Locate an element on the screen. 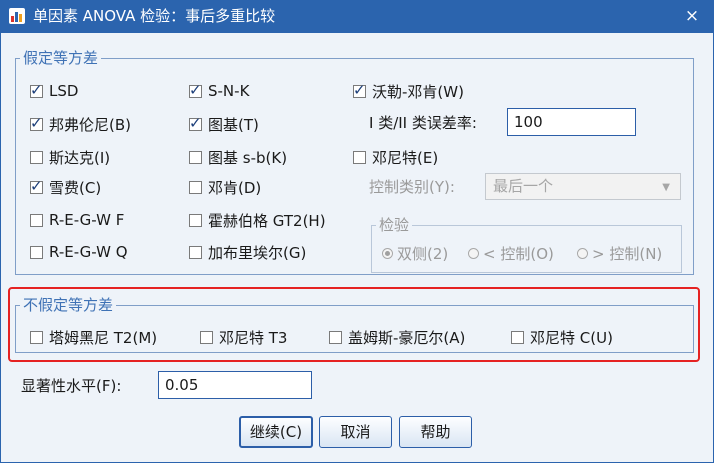 The height and width of the screenshot is (463, 714). checkbox-label: 邓尼特(E) is located at coordinates (405, 157).